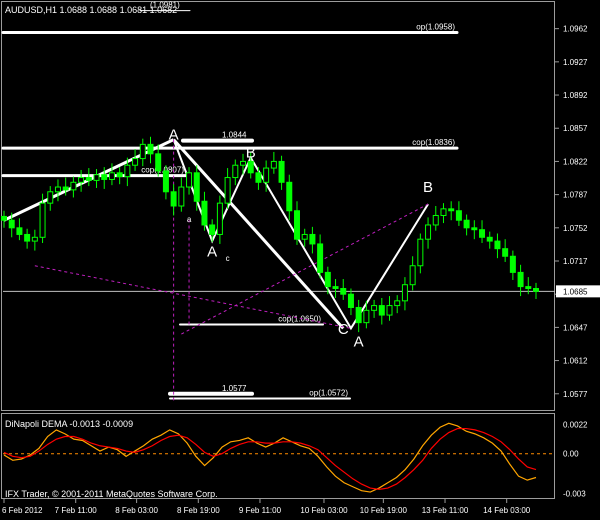 This screenshot has height=520, width=600. I want to click on time-tick-label: 10 Feb 03:00, so click(324, 510).